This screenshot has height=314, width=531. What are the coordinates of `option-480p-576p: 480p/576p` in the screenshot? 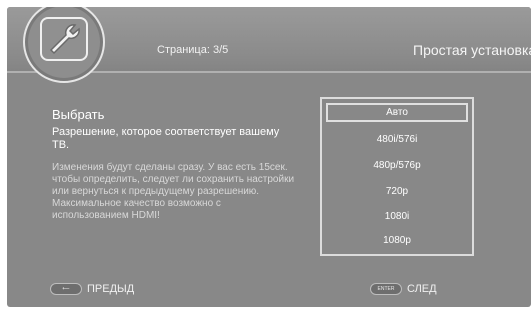 It's located at (397, 165).